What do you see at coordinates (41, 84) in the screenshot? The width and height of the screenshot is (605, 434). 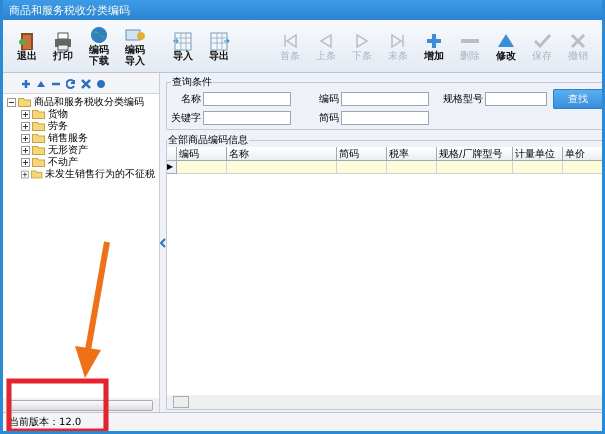 I see `up-icon` at bounding box center [41, 84].